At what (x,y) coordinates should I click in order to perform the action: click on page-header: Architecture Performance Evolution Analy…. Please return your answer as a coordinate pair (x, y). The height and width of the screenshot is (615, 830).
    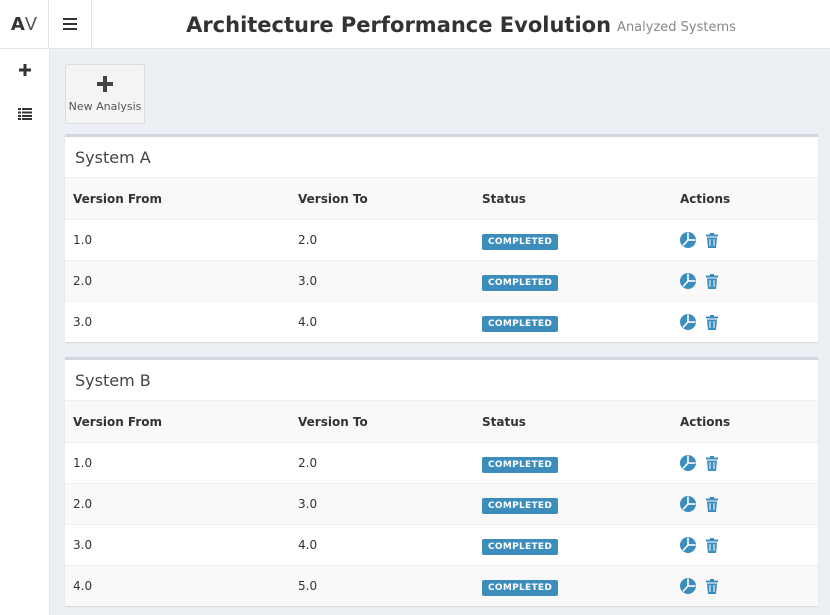
    Looking at the image, I should click on (461, 24).